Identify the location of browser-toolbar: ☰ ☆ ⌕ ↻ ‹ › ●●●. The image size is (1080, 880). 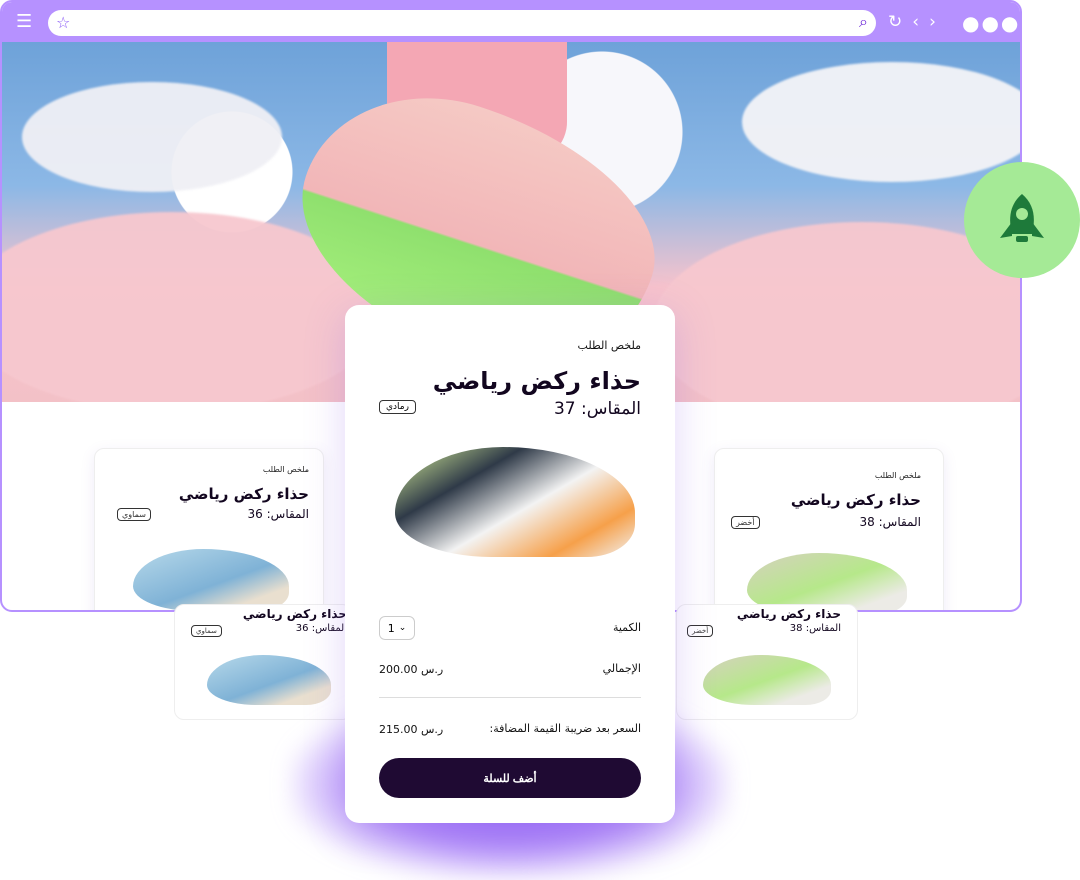
(511, 22).